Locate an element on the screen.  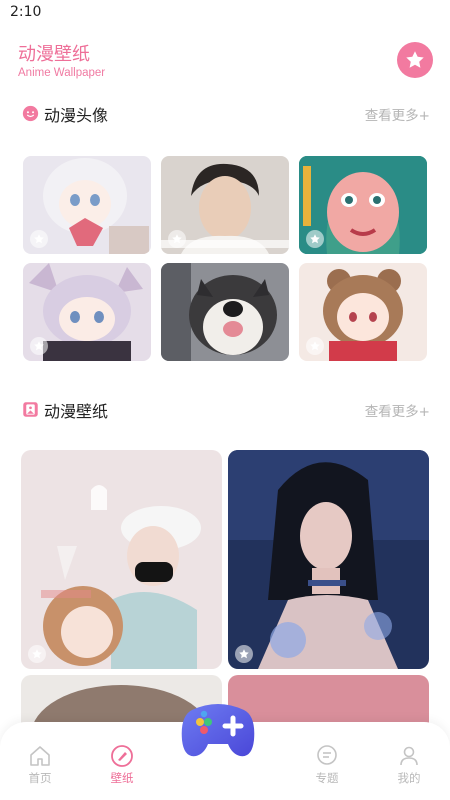
avatars-section-title: 动漫头像 is located at coordinates (76, 115).